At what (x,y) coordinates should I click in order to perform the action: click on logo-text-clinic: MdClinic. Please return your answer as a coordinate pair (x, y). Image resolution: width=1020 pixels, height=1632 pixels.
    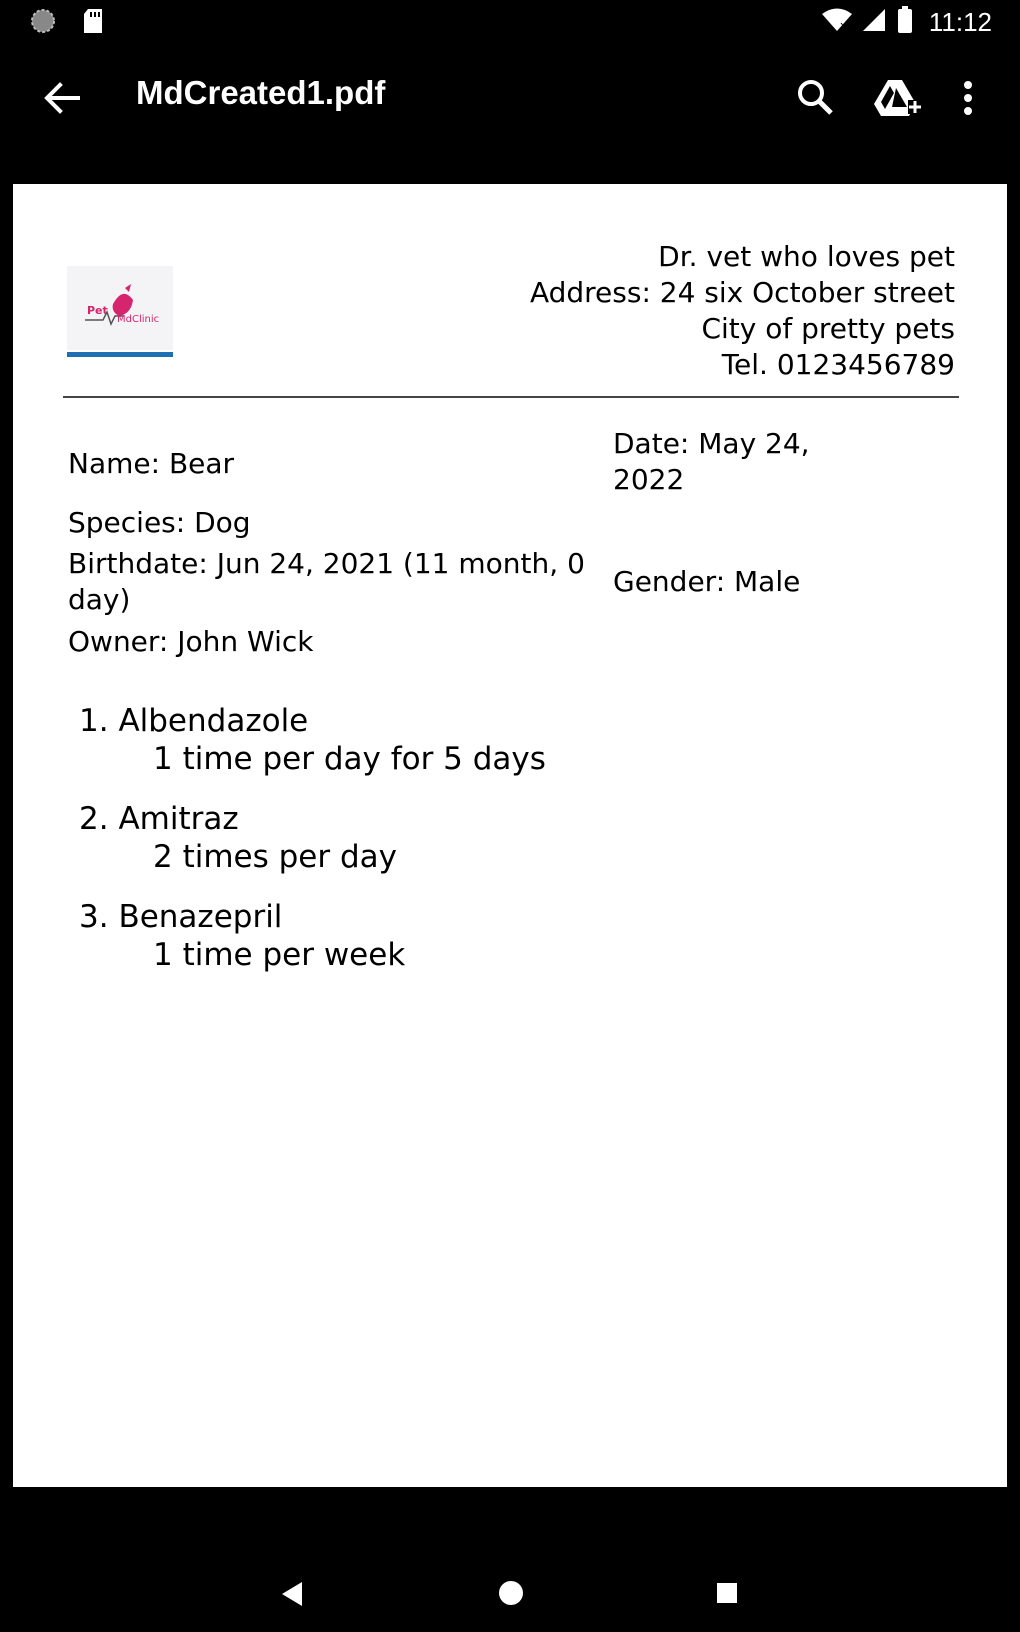
    Looking at the image, I should click on (138, 319).